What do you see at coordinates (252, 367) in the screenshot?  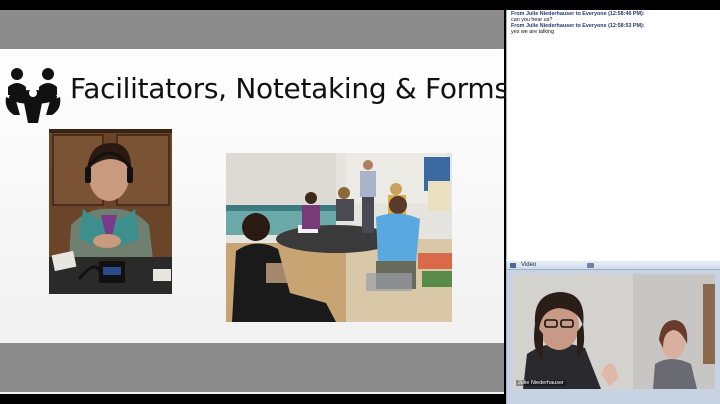 I see `slide-bottom-band` at bounding box center [252, 367].